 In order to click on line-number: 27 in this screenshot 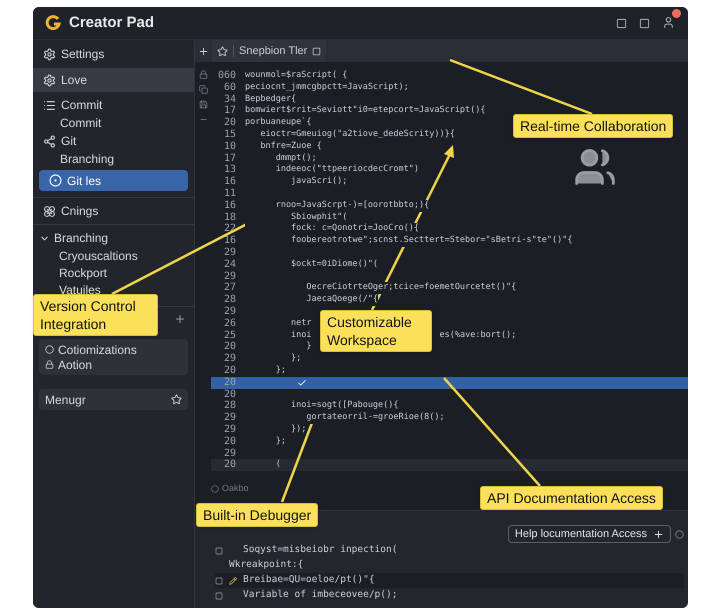, I will do `click(229, 288)`.